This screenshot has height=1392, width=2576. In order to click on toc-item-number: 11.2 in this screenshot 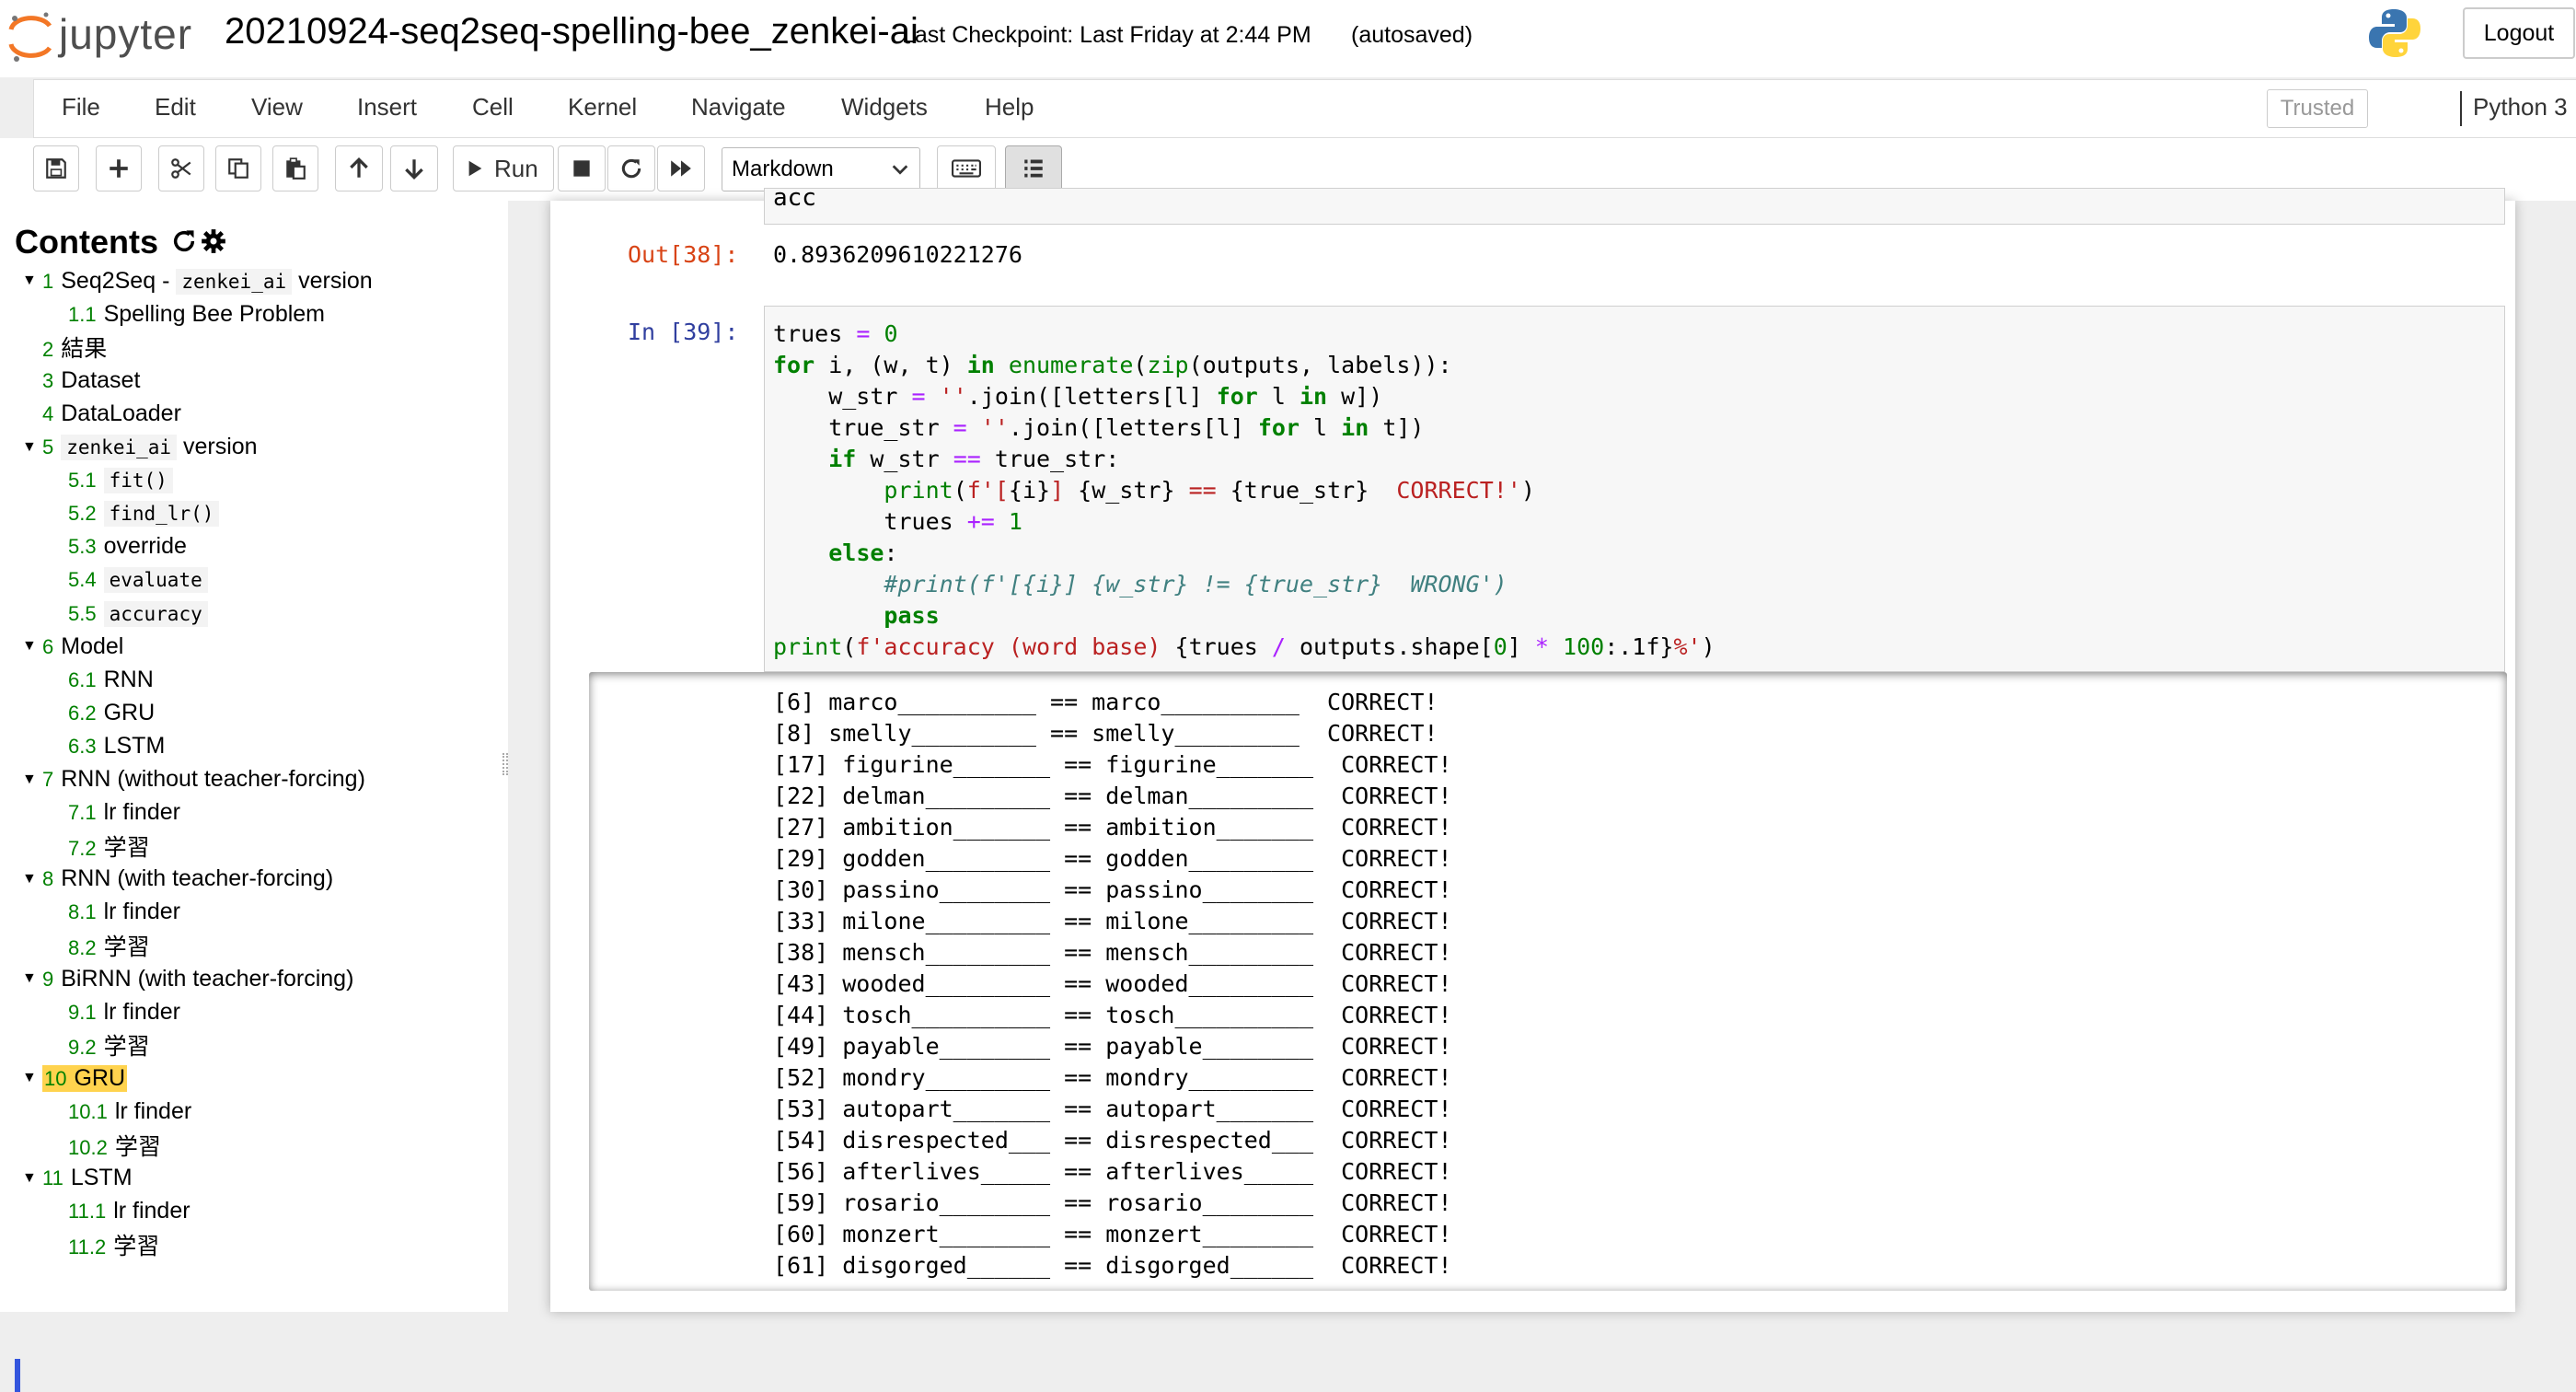, I will do `click(88, 1247)`.